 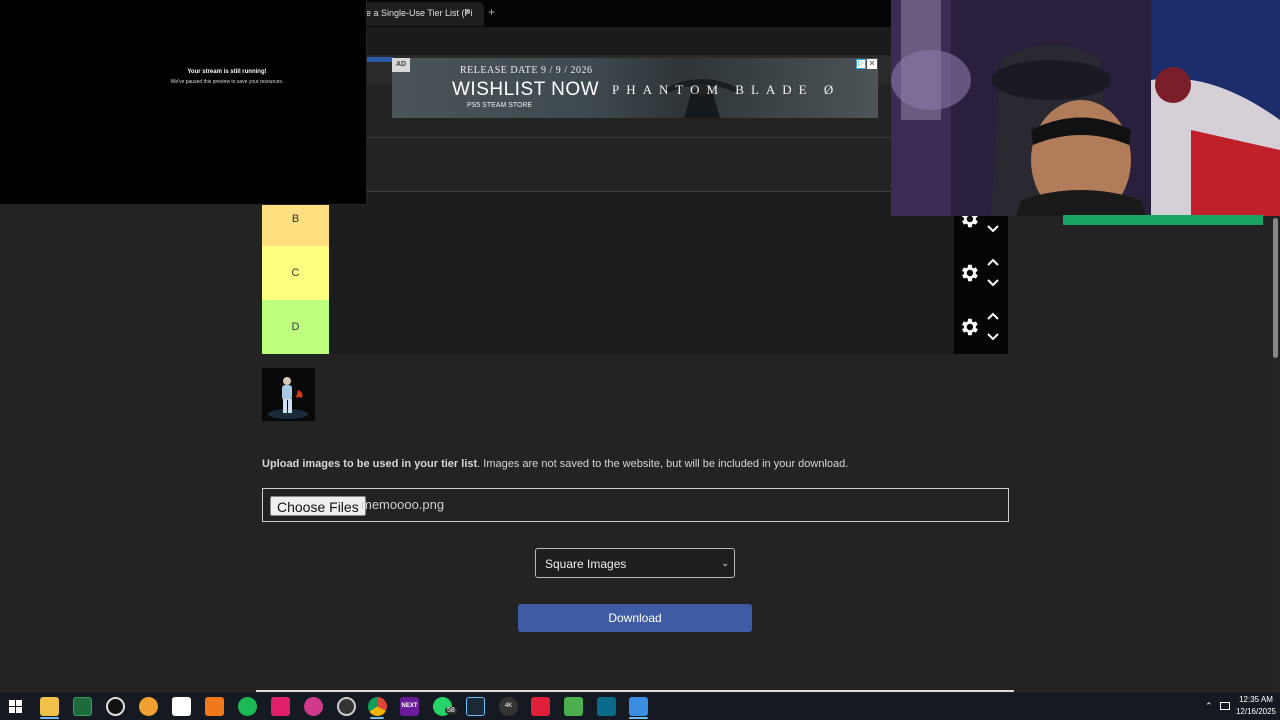 I want to click on tab-close-icon: ×, so click(x=467, y=12).